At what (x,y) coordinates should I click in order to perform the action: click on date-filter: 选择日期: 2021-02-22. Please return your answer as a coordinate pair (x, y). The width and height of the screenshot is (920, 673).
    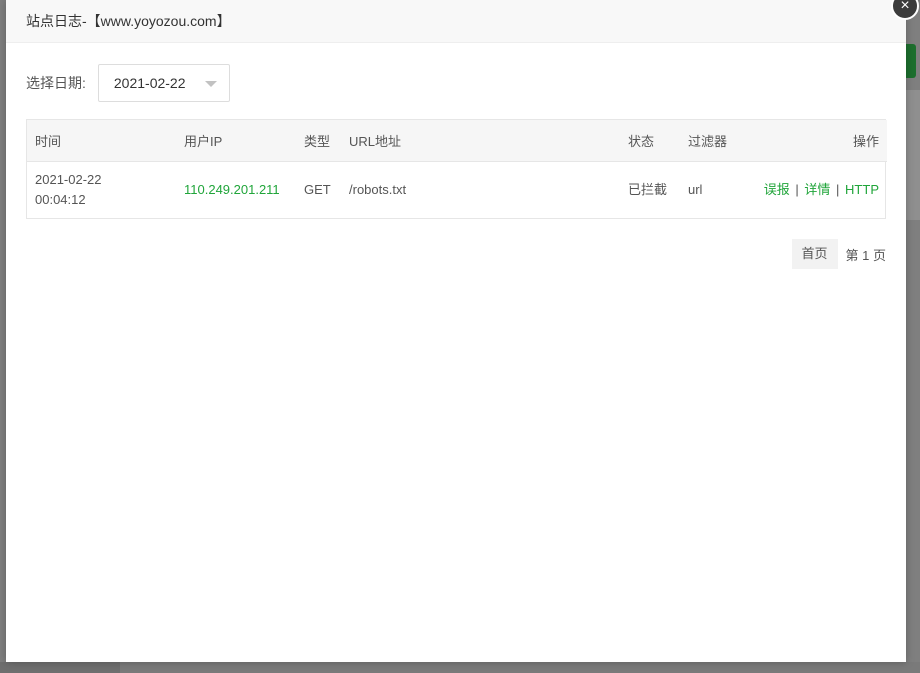
    Looking at the image, I should click on (128, 83).